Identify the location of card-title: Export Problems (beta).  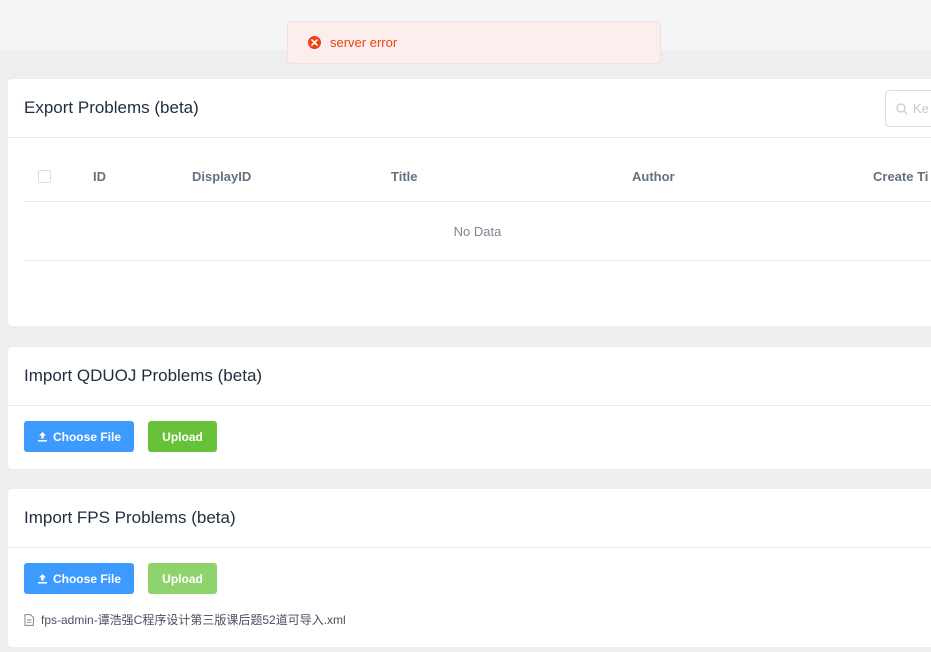
(469, 108).